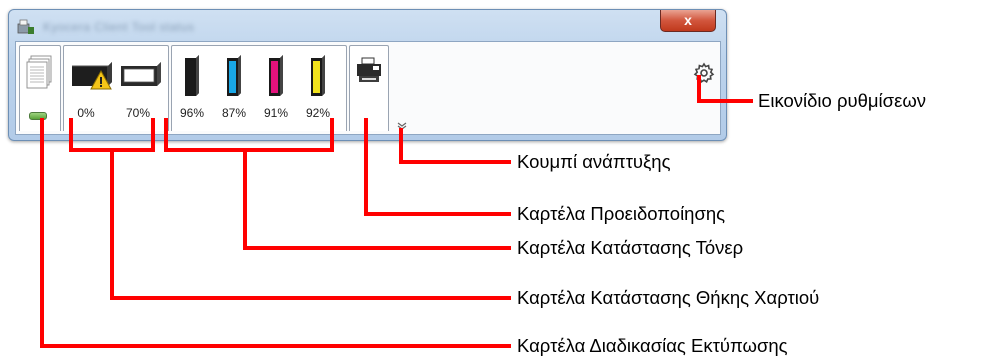  I want to click on toner-black-level: 96%, so click(192, 113).